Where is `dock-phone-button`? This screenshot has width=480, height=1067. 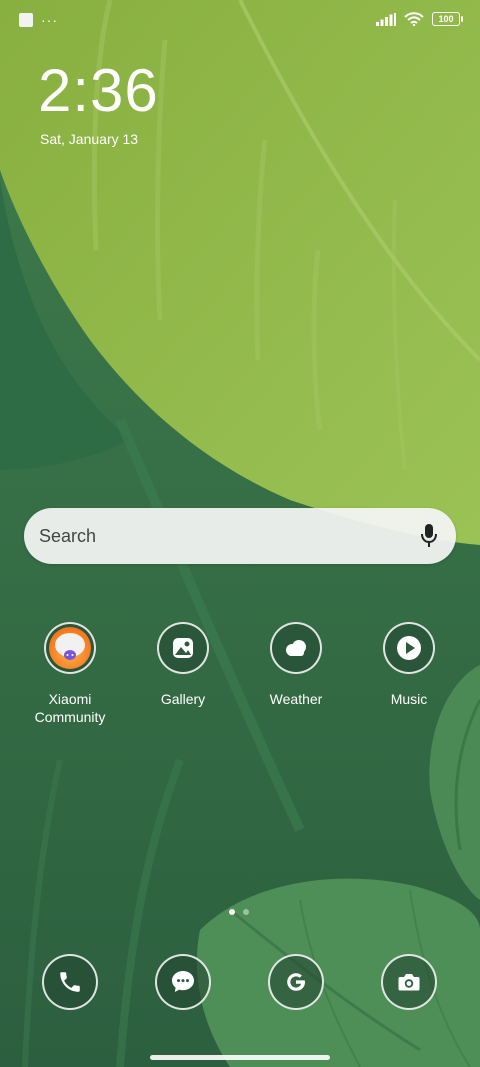
dock-phone-button is located at coordinates (70, 982).